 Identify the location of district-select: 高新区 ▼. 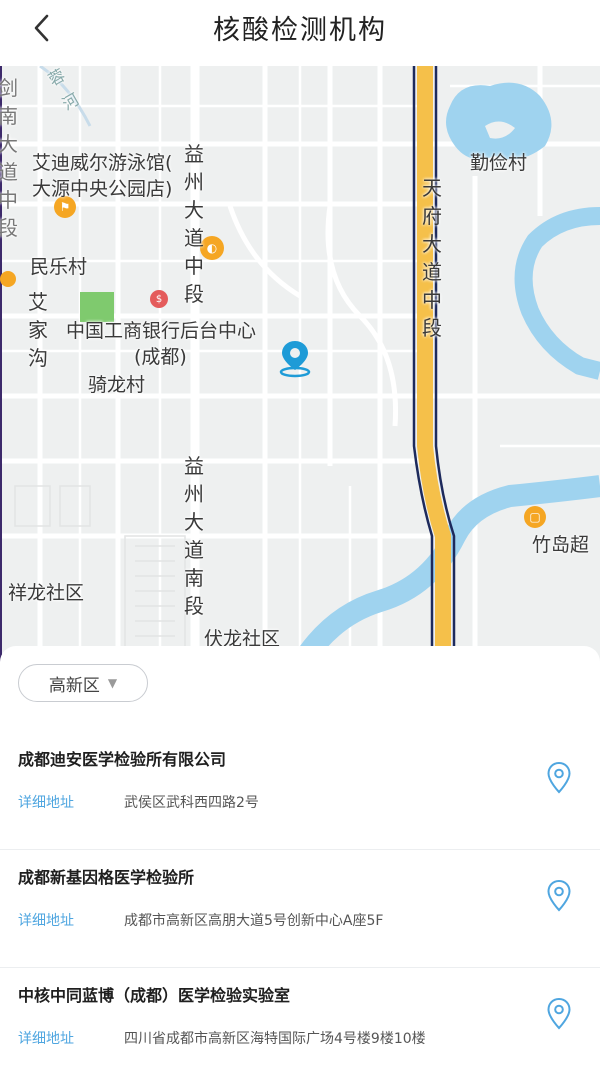
(83, 683).